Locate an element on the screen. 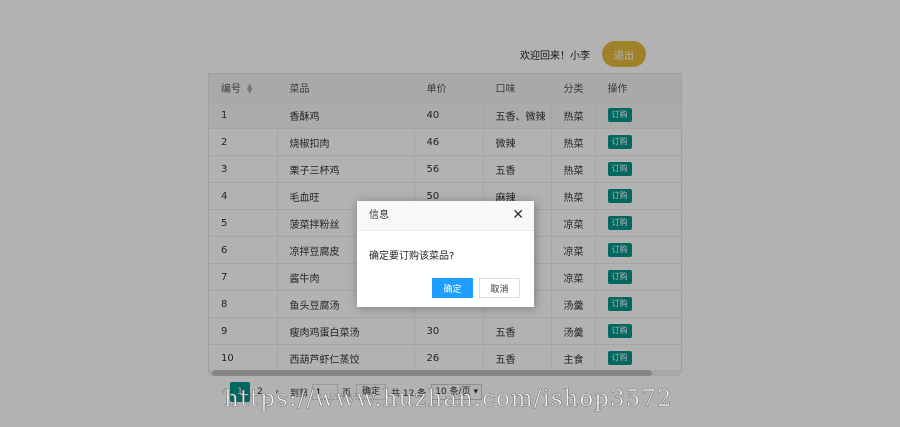 Image resolution: width=900 pixels, height=427 pixels. dialog-title: 信息 ✕ is located at coordinates (445, 216).